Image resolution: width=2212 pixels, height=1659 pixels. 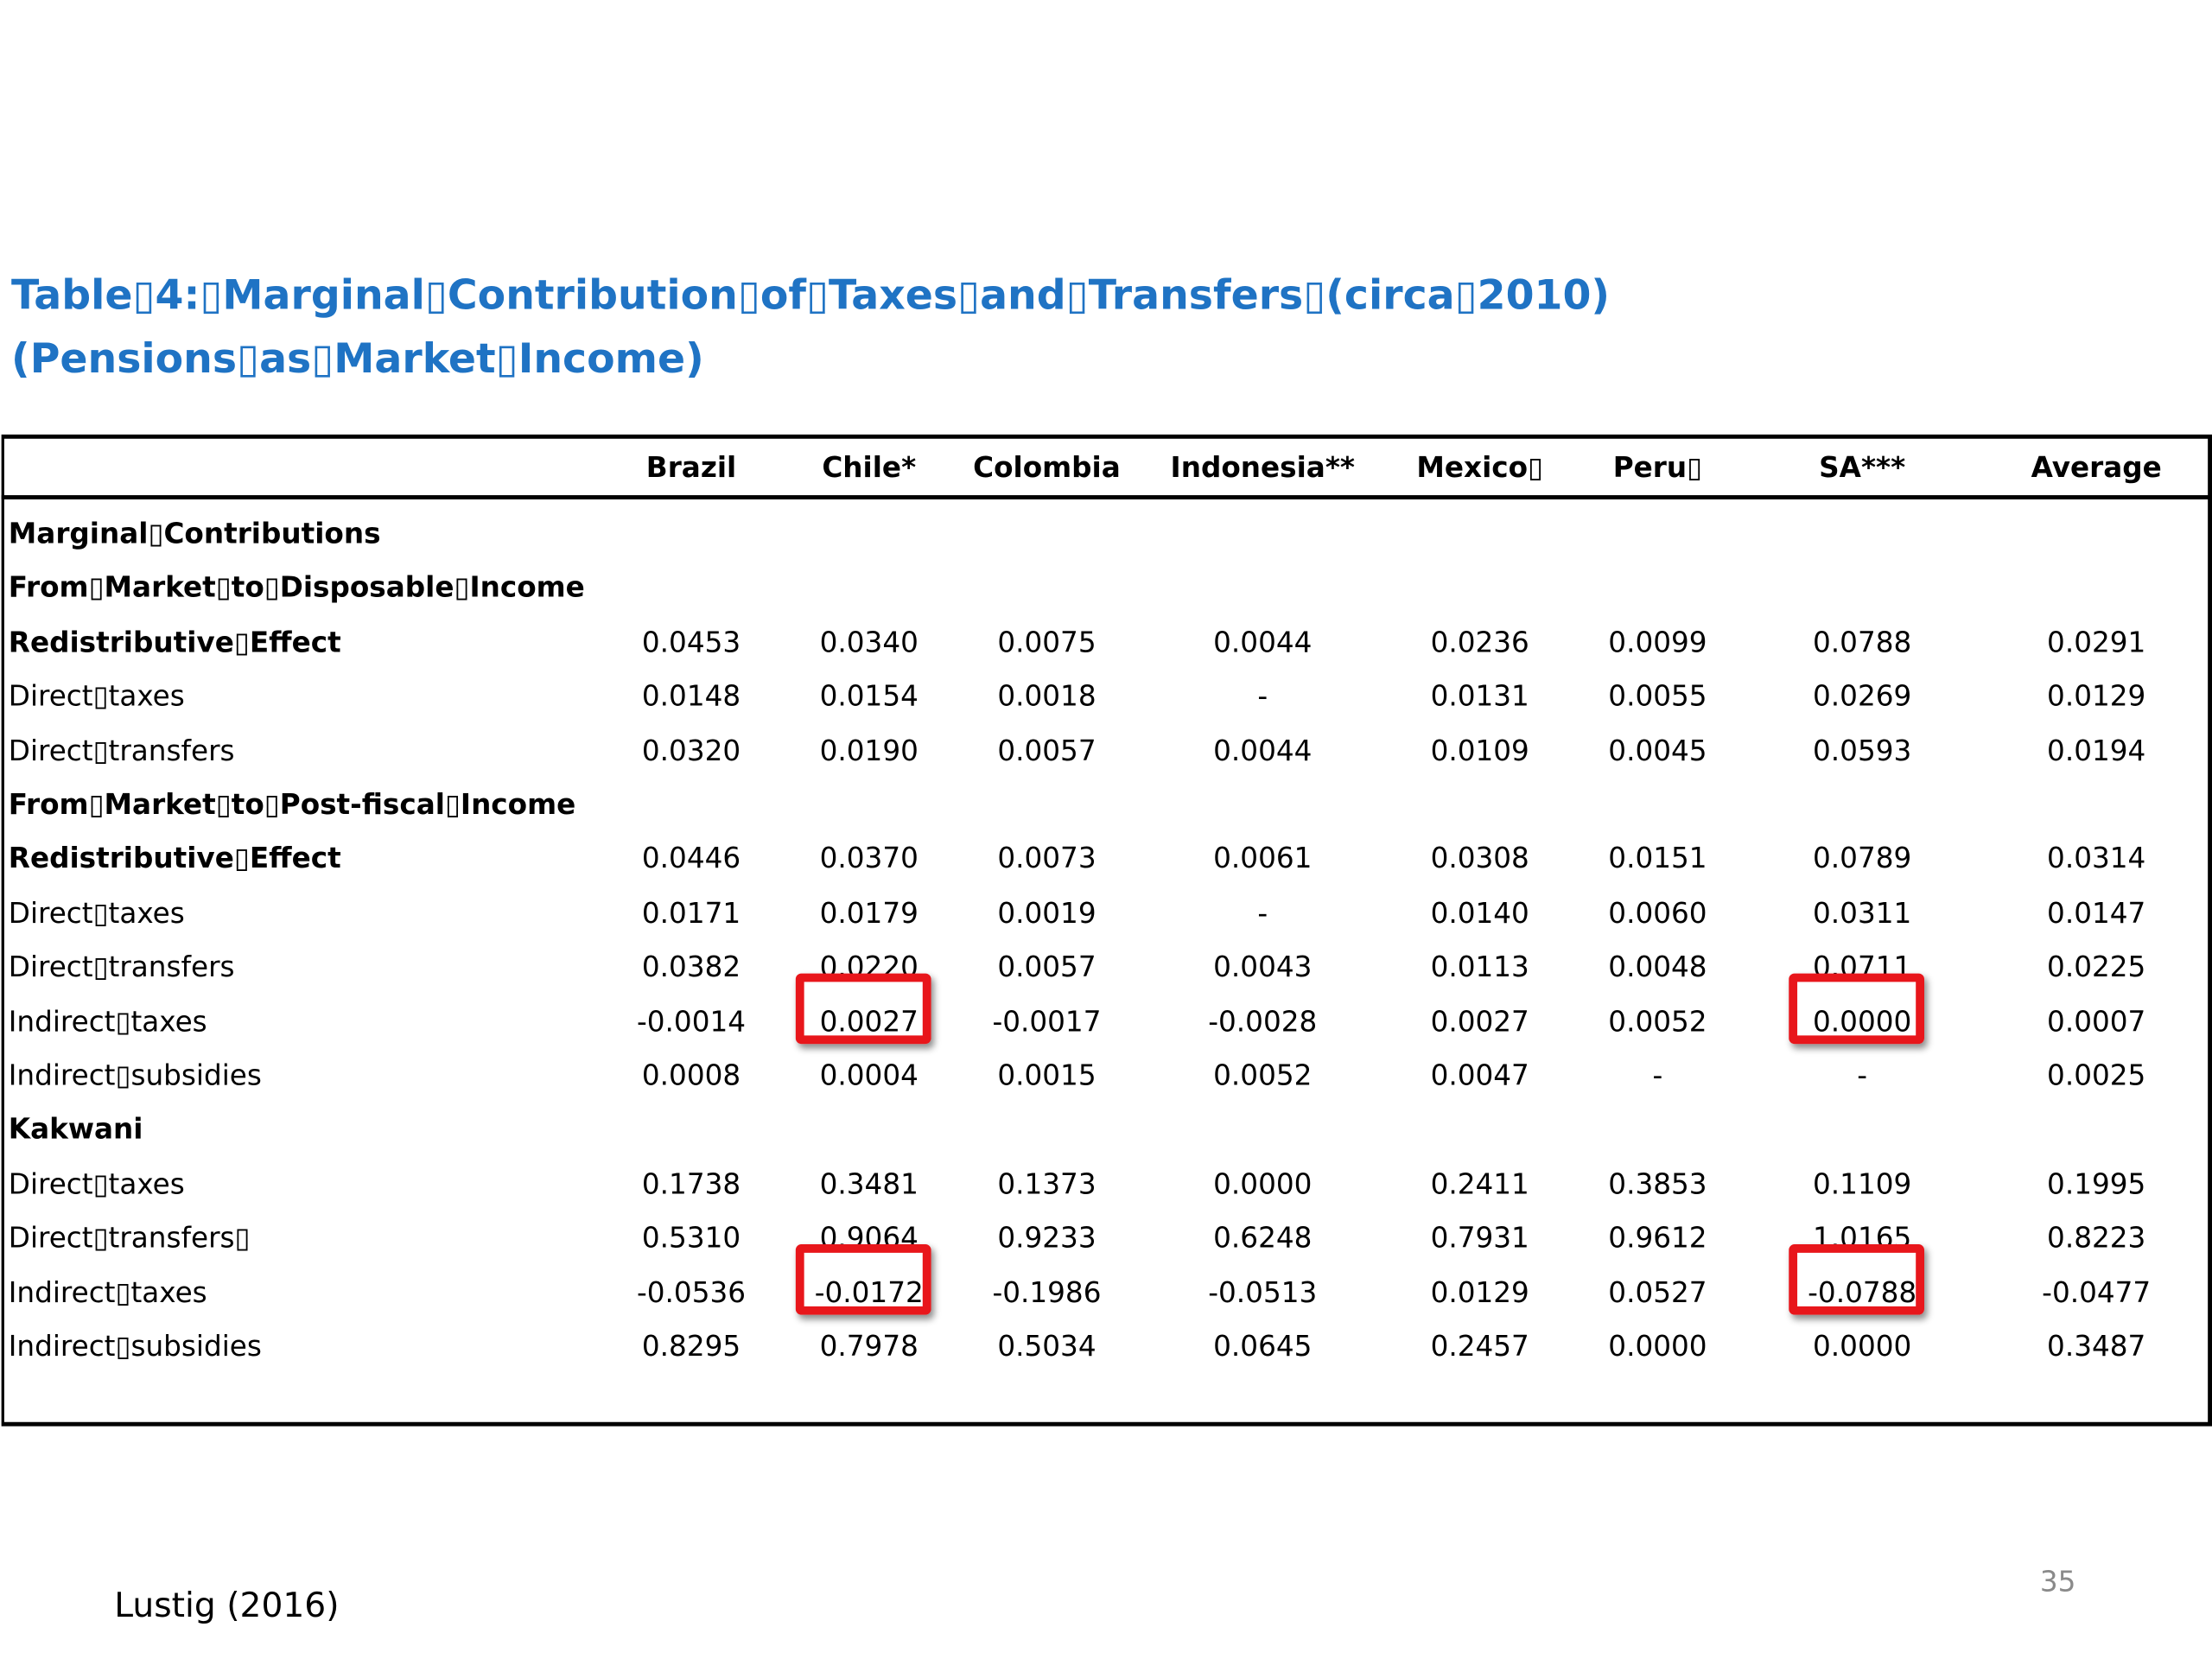 What do you see at coordinates (1046, 1237) in the screenshot?
I see `table-cell: 0.9233` at bounding box center [1046, 1237].